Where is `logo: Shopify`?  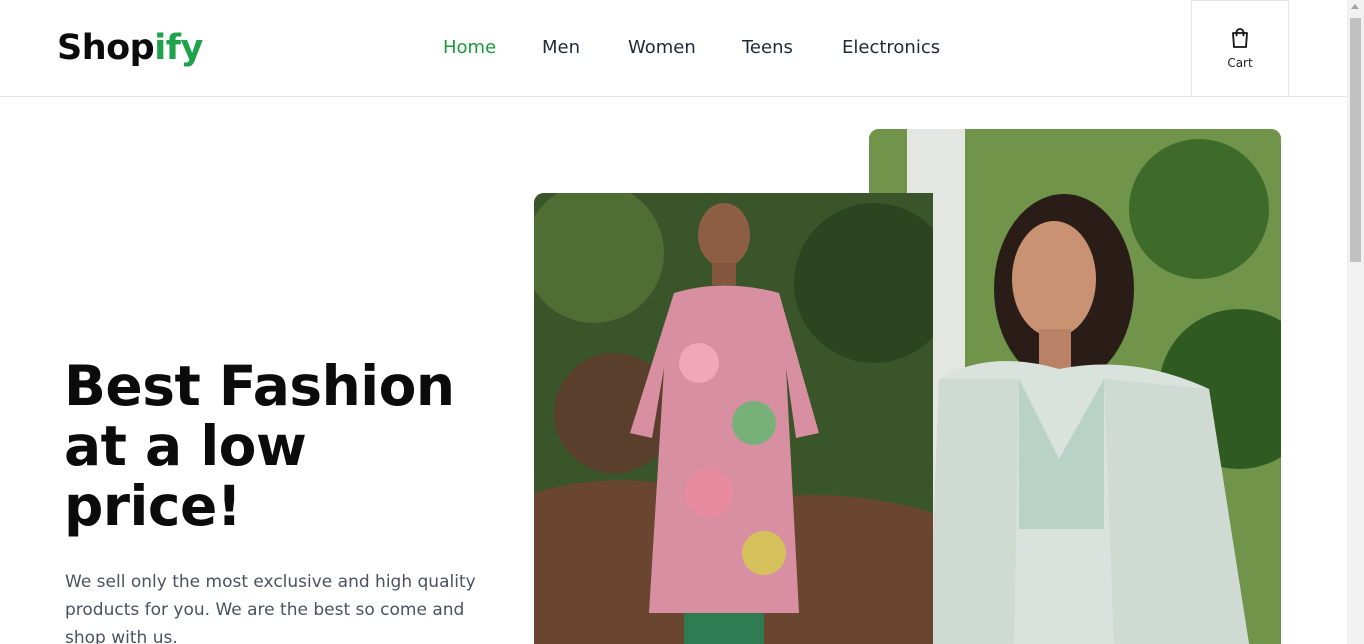
logo: Shopify is located at coordinates (130, 48).